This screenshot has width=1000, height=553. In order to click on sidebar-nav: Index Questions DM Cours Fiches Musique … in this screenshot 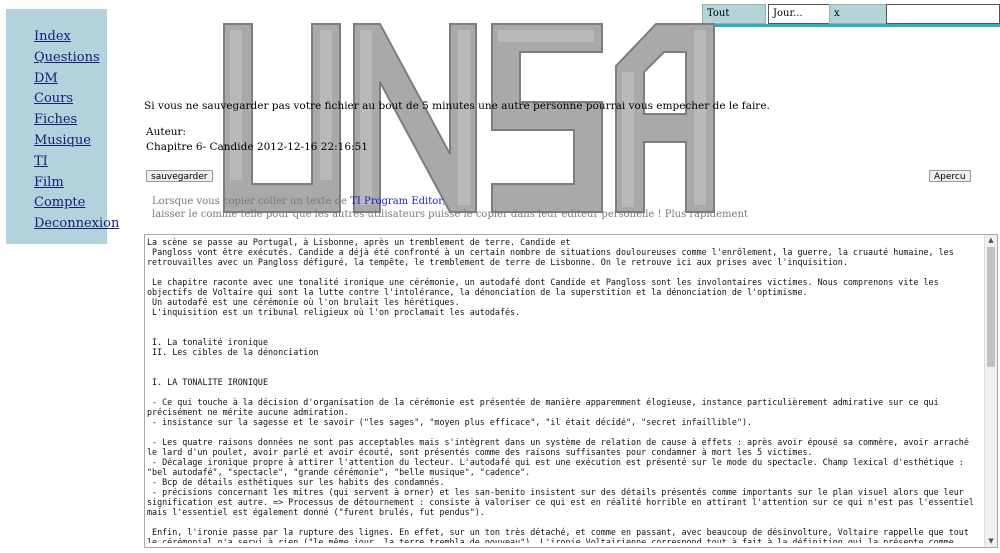, I will do `click(62, 126)`.